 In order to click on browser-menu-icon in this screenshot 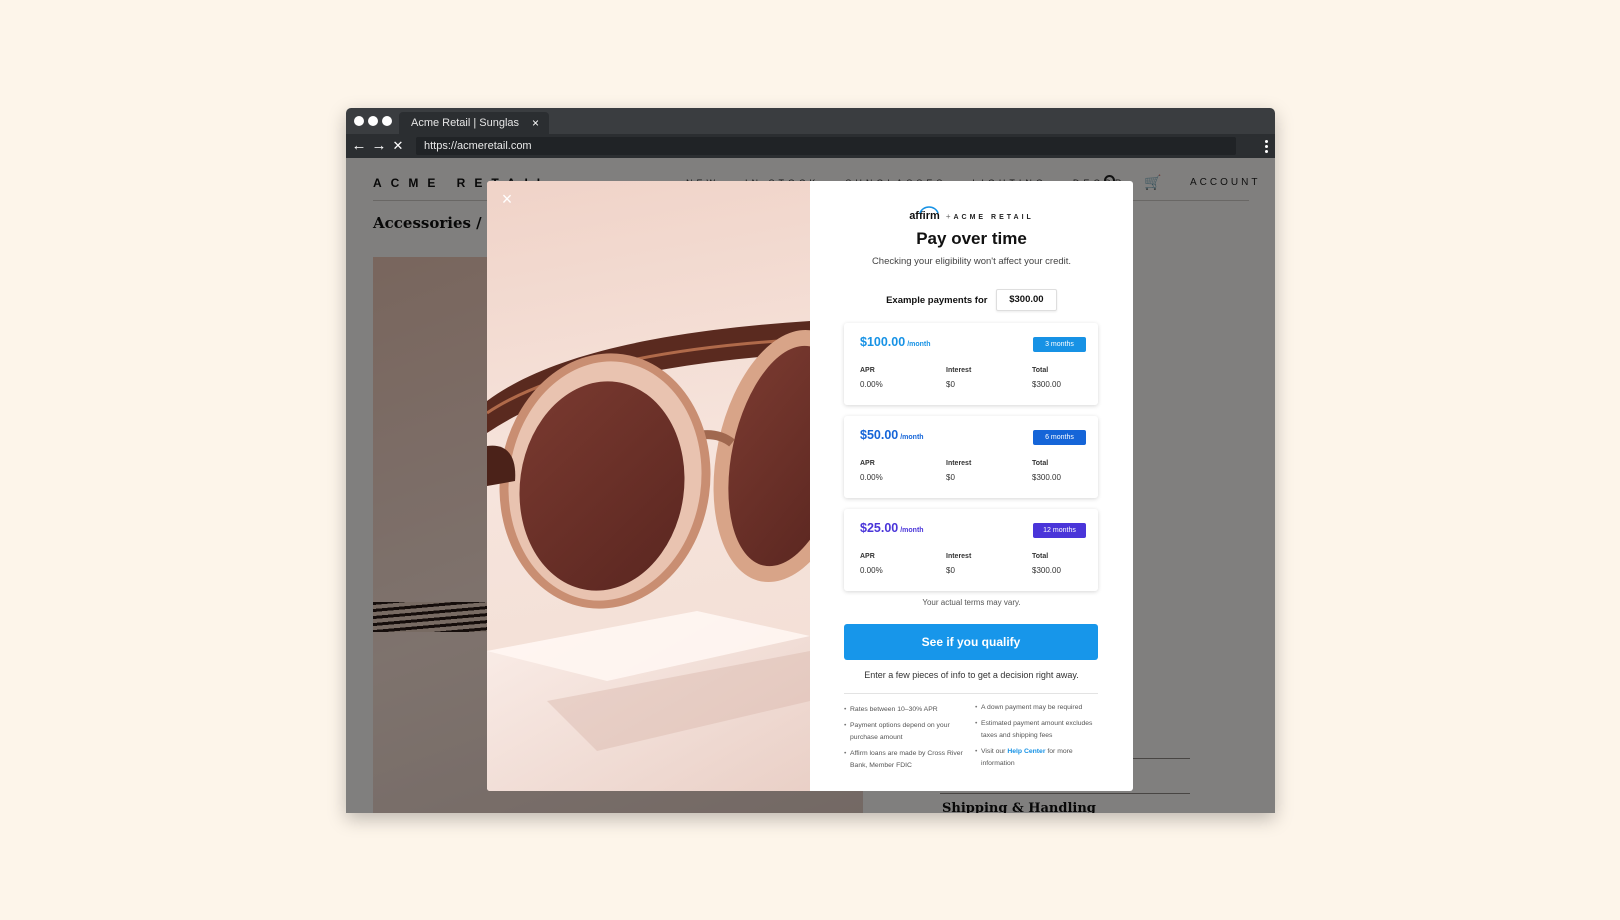, I will do `click(1267, 147)`.